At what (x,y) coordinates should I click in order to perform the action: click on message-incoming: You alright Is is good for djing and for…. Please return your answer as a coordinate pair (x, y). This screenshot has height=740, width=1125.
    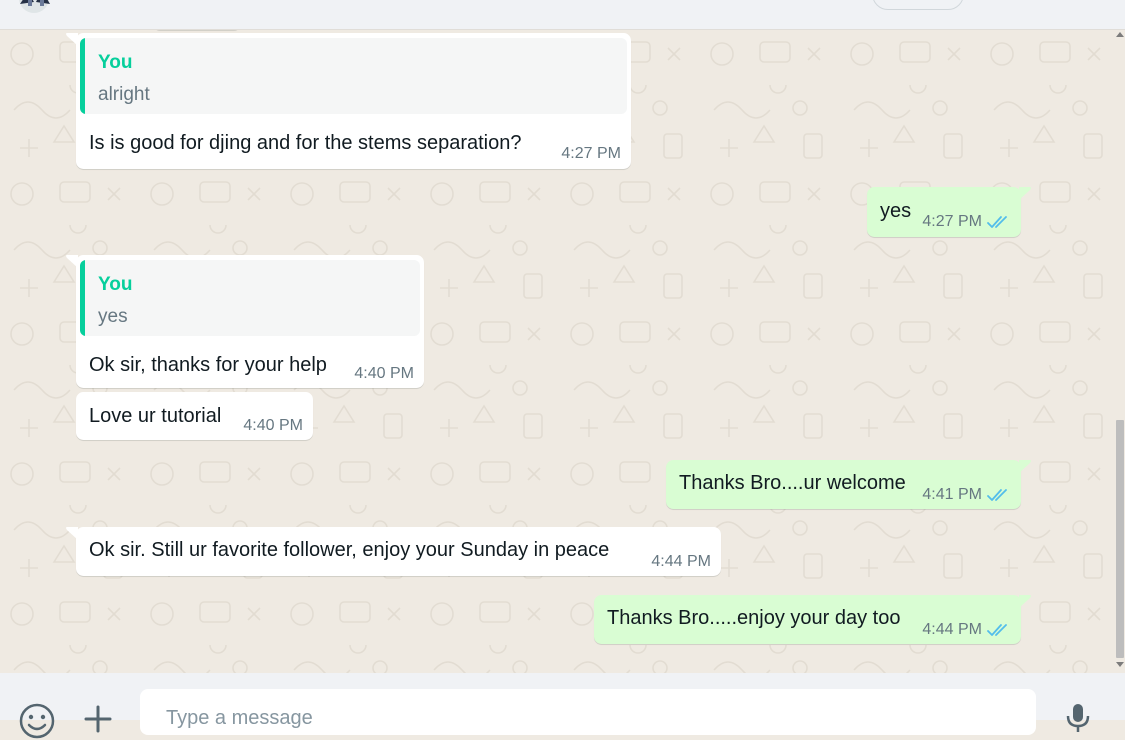
    Looking at the image, I should click on (348, 101).